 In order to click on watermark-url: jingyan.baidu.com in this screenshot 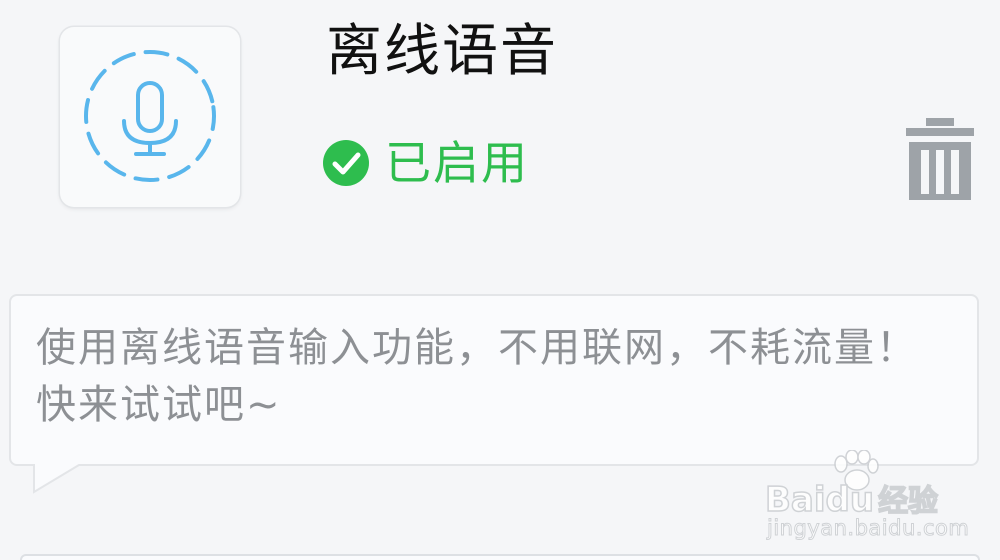, I will do `click(868, 528)`.